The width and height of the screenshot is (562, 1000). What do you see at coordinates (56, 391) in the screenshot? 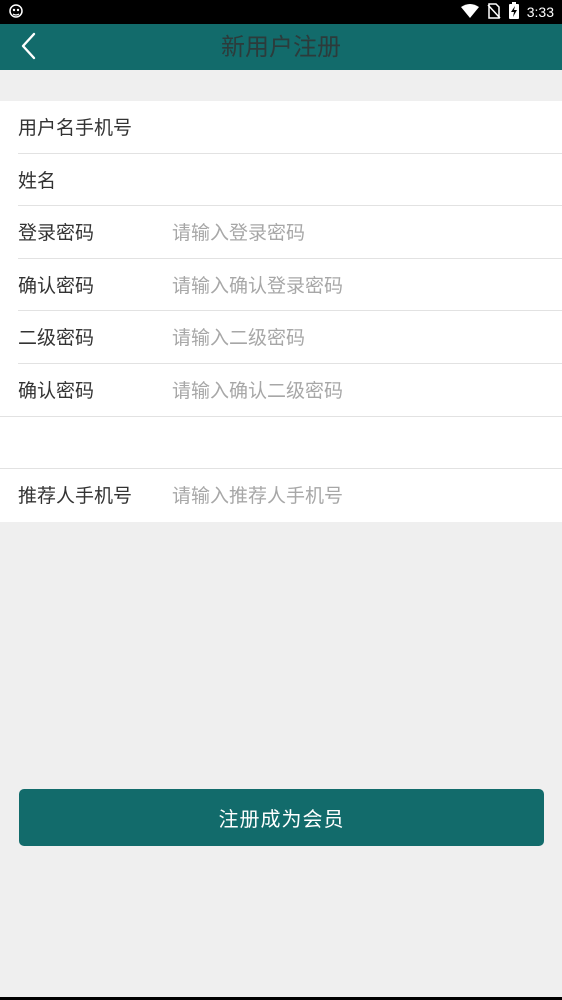
I see `confirm-secondary-password-label: 确认密码` at bounding box center [56, 391].